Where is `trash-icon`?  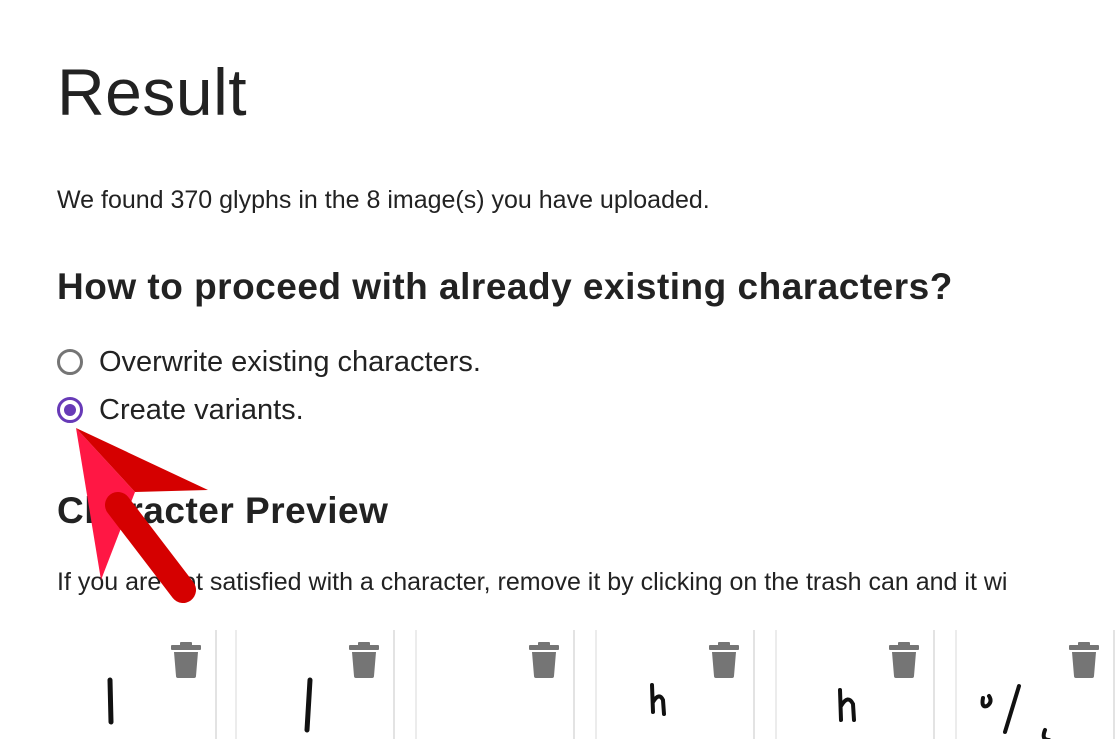 trash-icon is located at coordinates (544, 660).